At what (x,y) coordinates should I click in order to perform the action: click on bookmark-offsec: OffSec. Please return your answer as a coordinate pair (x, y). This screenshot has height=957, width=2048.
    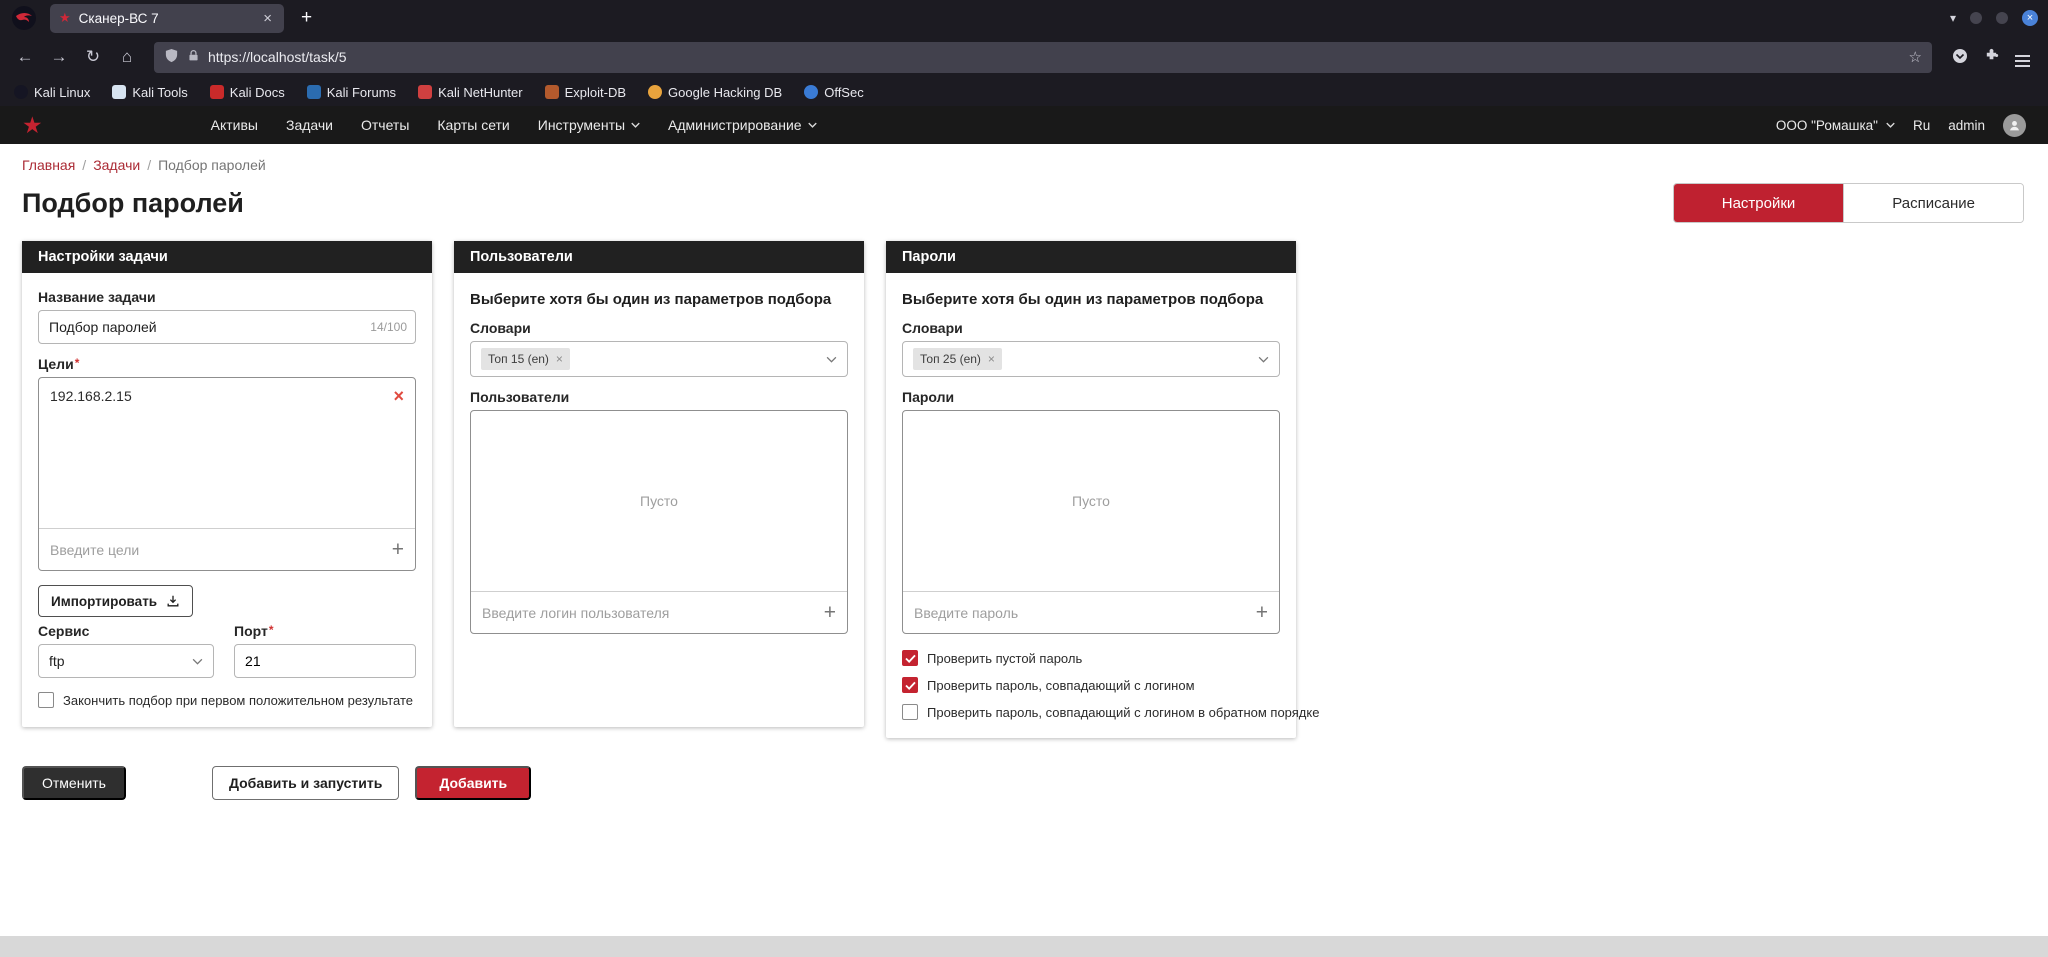
    Looking at the image, I should click on (834, 92).